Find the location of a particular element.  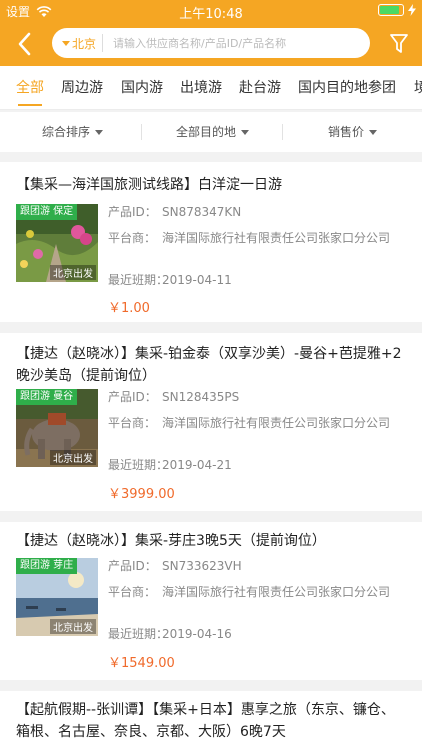

search-box: 北京 请输入供应商名称/产品ID/产品名称 is located at coordinates (211, 43).